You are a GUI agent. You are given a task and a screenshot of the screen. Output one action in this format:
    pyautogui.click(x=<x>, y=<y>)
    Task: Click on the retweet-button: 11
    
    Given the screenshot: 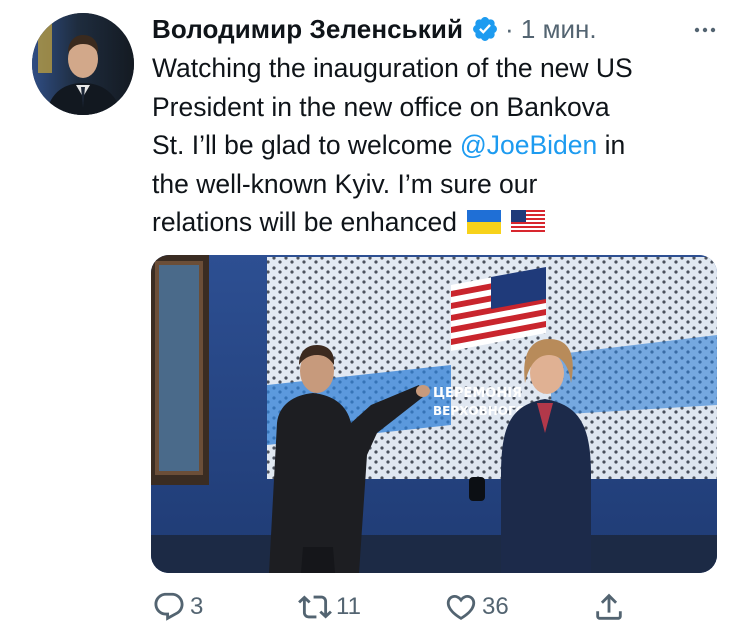 What is the action you would take?
    pyautogui.click(x=329, y=607)
    